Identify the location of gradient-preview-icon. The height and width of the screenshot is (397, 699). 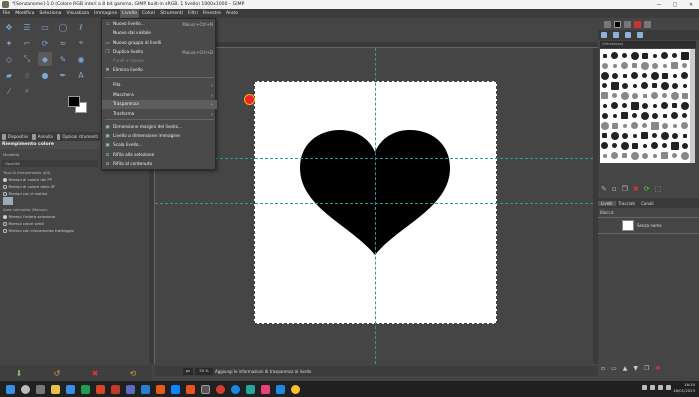
(627, 24).